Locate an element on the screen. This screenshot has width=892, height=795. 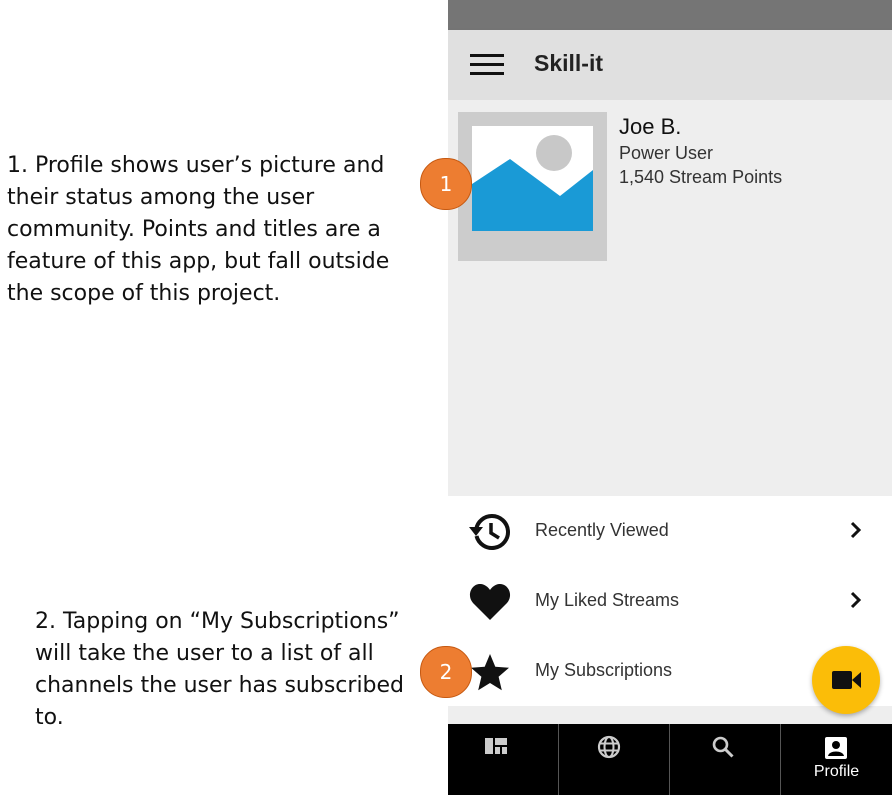
status-bar is located at coordinates (670, 15).